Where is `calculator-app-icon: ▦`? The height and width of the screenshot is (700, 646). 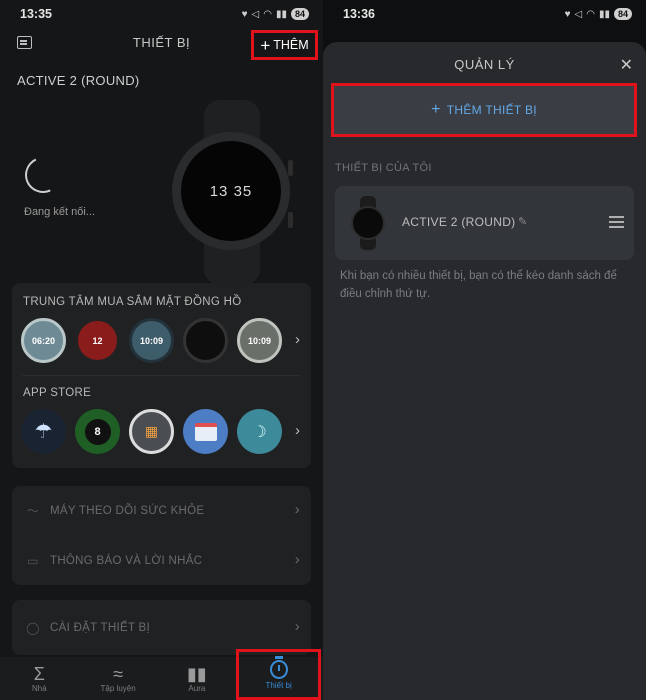
calculator-app-icon: ▦ is located at coordinates (151, 431).